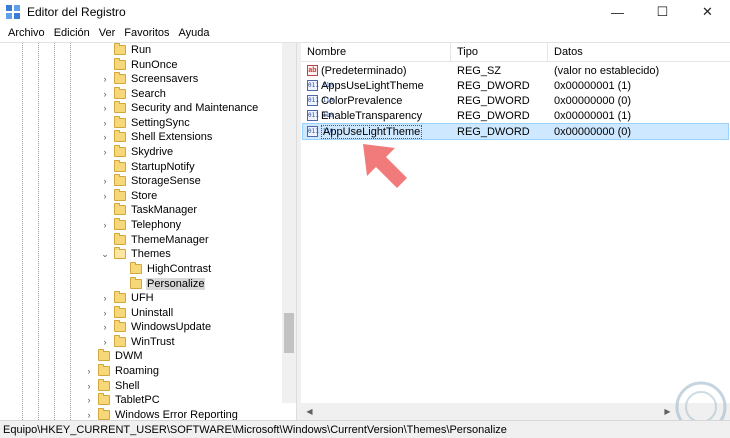 This screenshot has width=730, height=438. What do you see at coordinates (499, 52) in the screenshot?
I see `column-header-tipo: Tipo` at bounding box center [499, 52].